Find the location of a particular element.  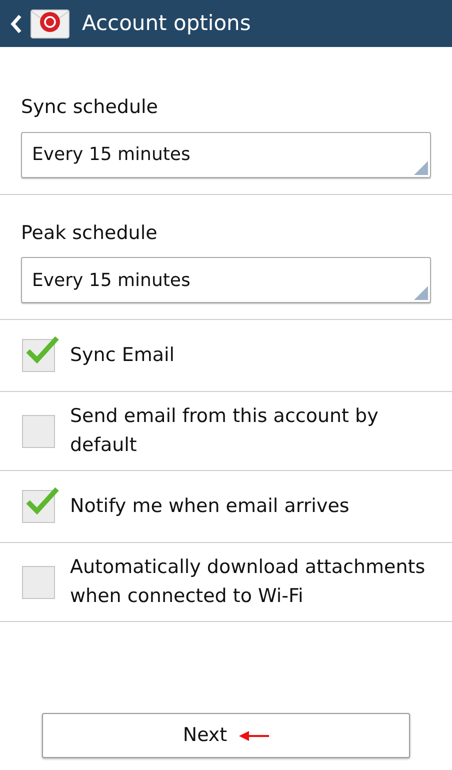

screen-title: Account options is located at coordinates (166, 23).